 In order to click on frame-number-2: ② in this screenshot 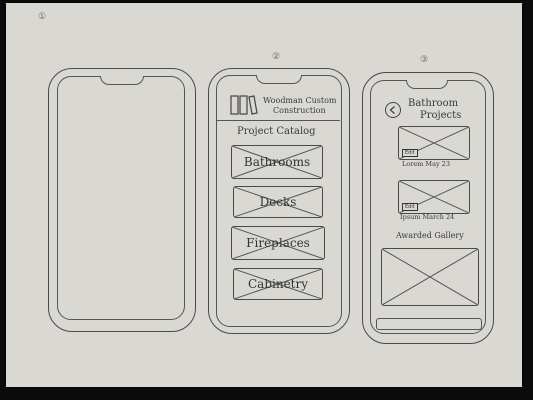, I will do `click(276, 57)`.